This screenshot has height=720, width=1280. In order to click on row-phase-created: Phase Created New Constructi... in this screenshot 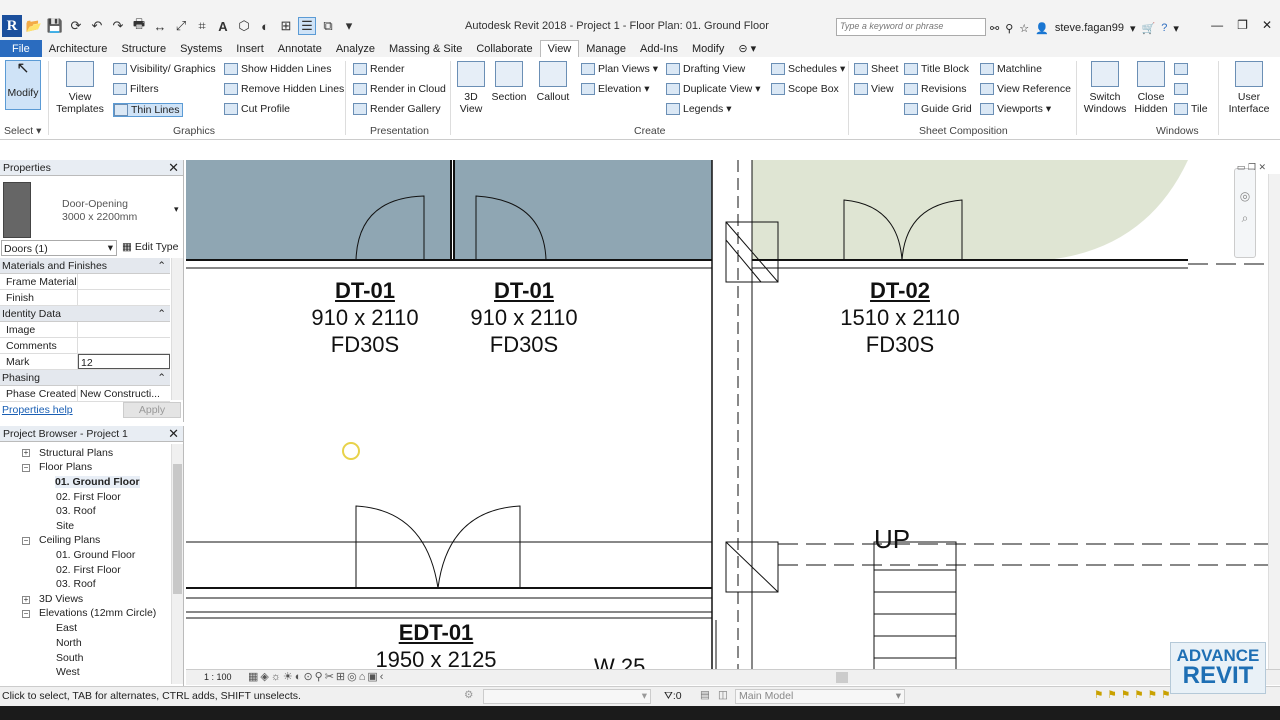, I will do `click(85, 394)`.